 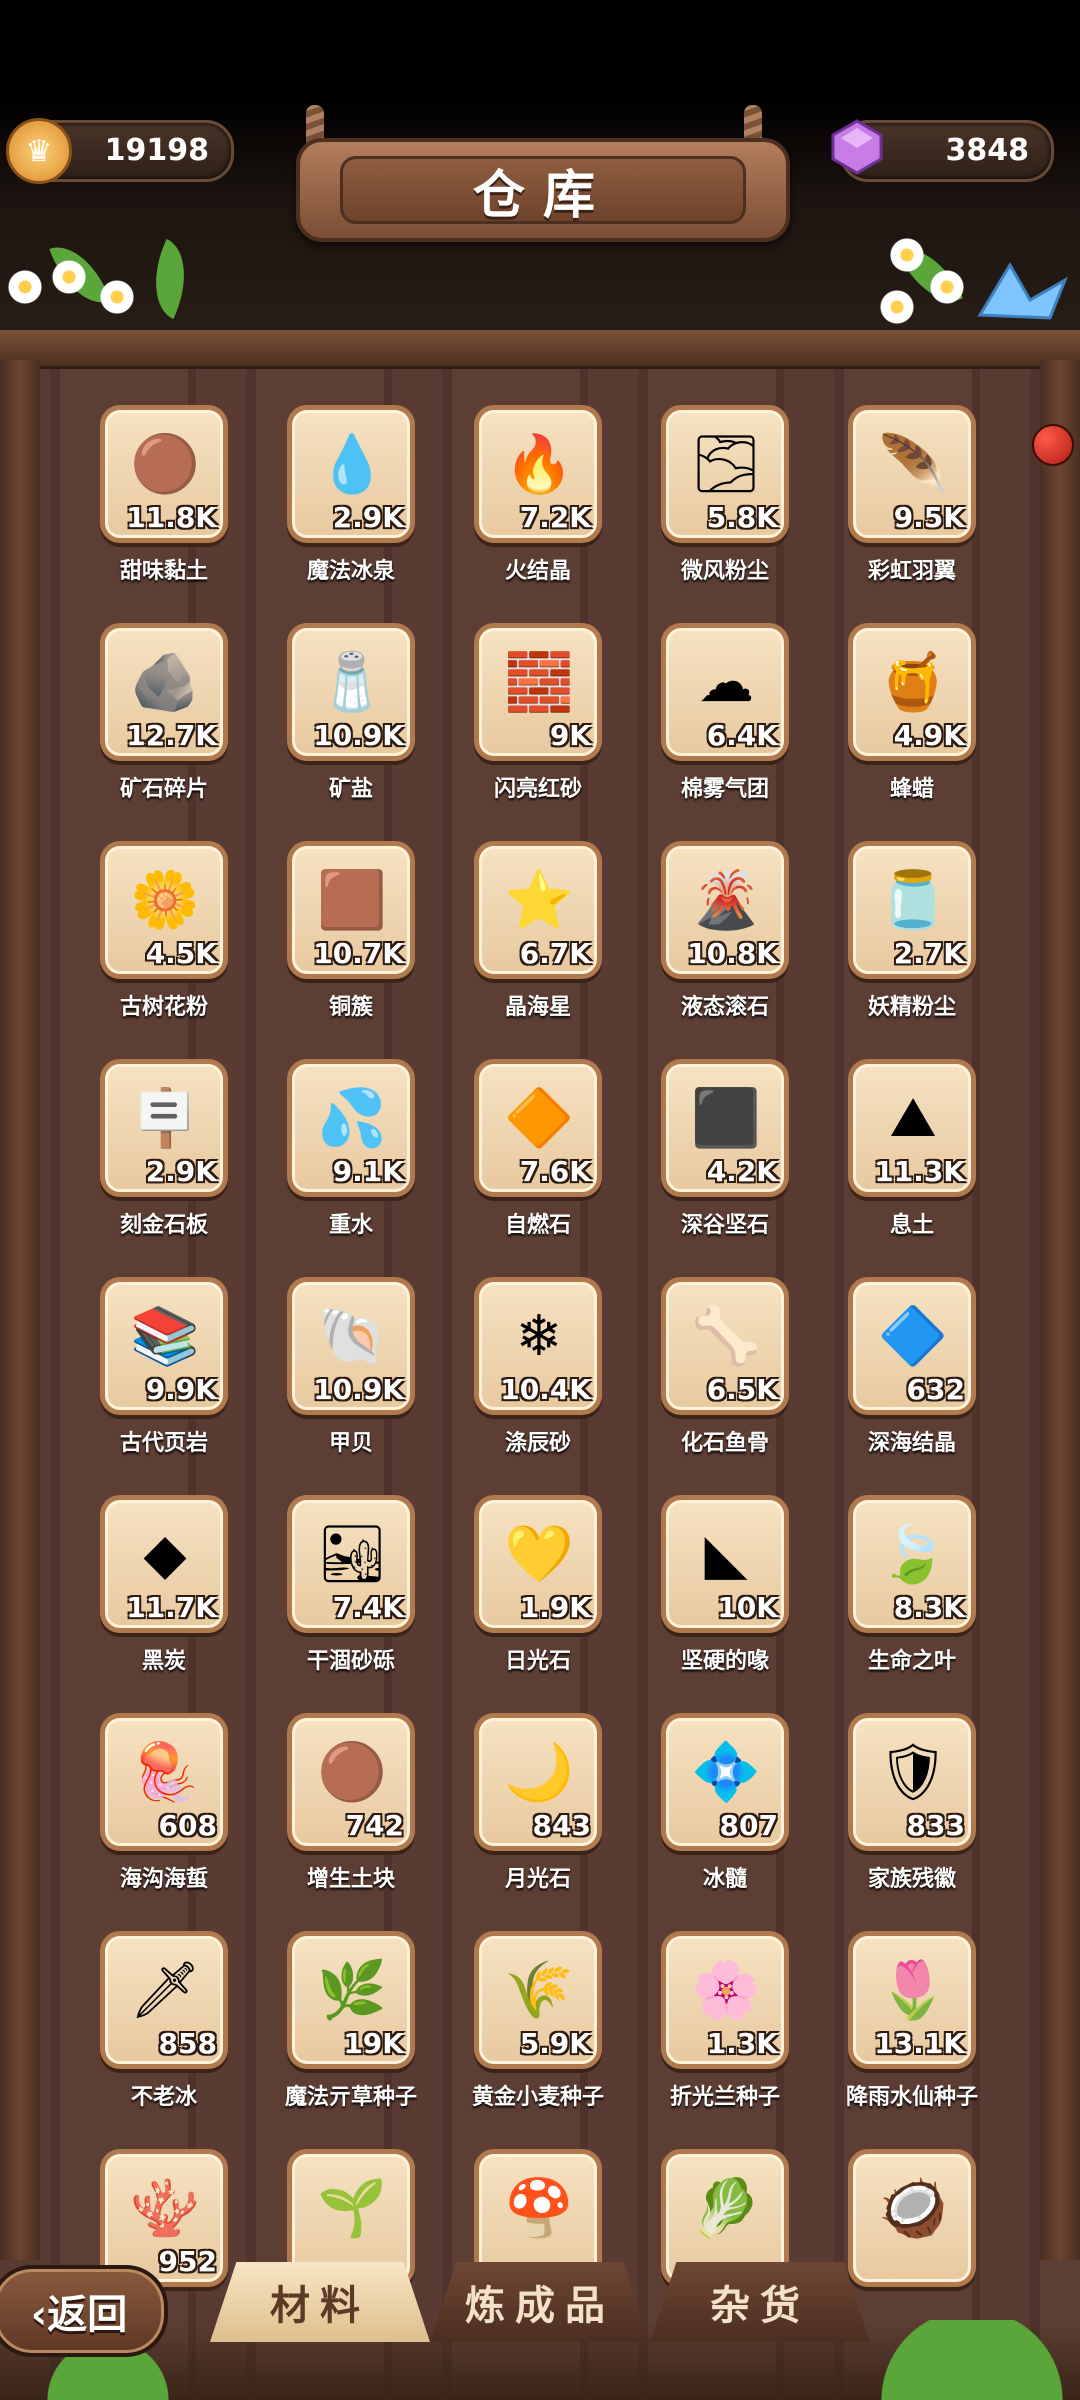 I want to click on item-slot: 🌼 4.5K, so click(x=164, y=910).